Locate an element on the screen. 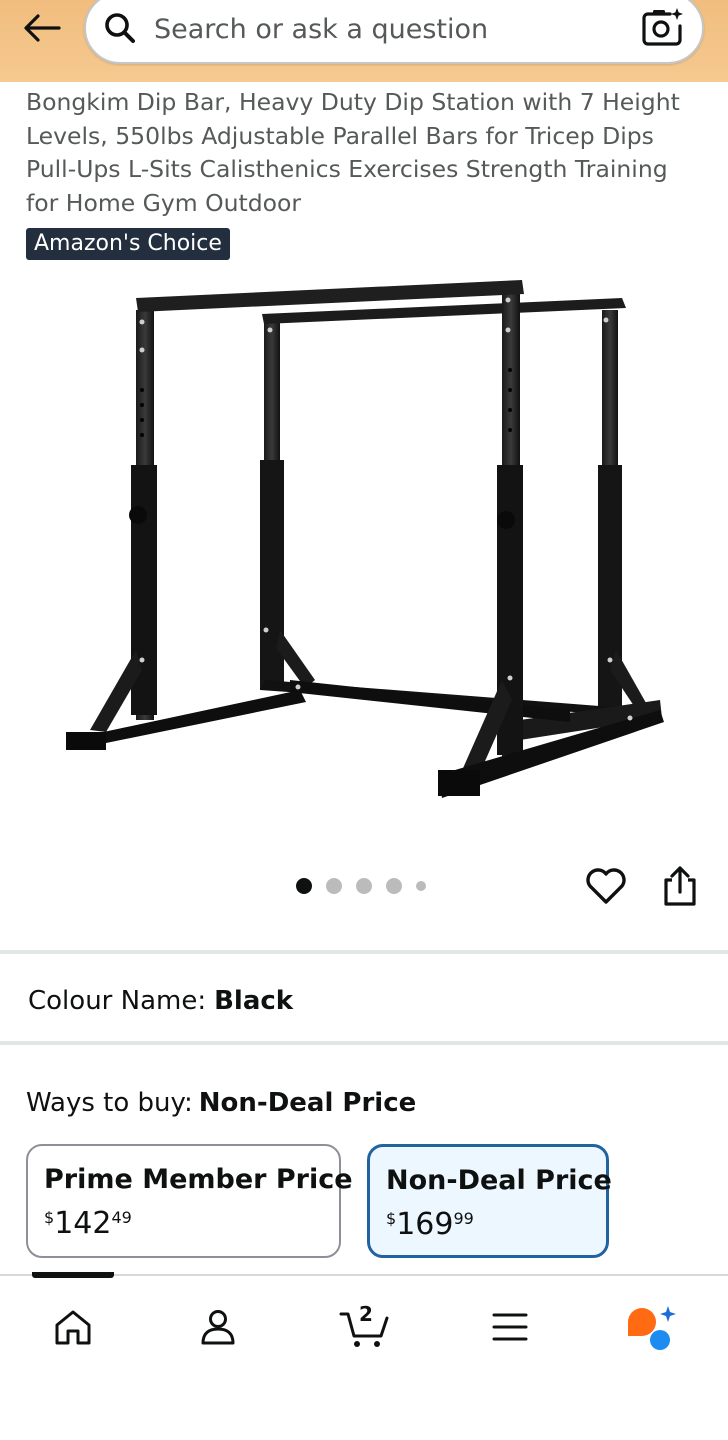 The image size is (728, 1440). top-header: Search or ask a question is located at coordinates (364, 41).